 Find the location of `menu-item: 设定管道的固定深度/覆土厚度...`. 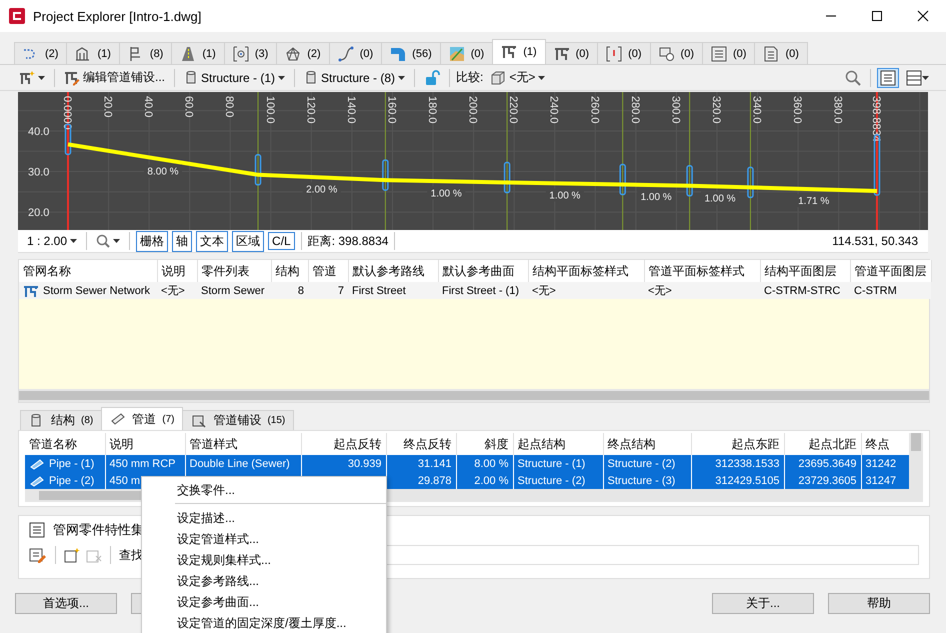

menu-item: 设定管道的固定深度/覆土厚度... is located at coordinates (264, 622).